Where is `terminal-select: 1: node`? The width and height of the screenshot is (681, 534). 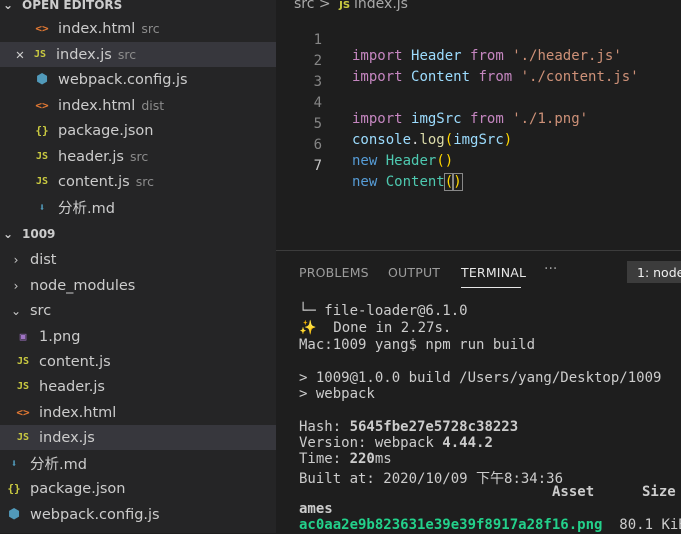
terminal-select: 1: node is located at coordinates (654, 272).